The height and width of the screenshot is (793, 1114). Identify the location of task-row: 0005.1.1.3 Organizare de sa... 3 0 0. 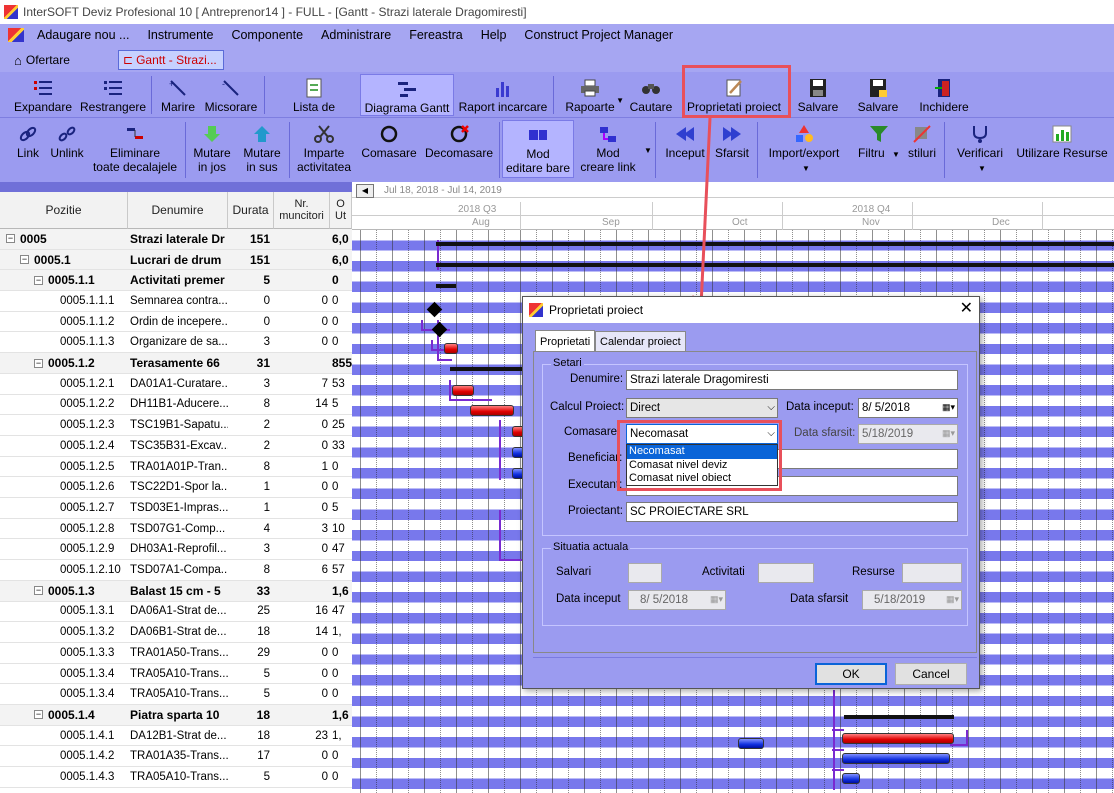
(176, 343).